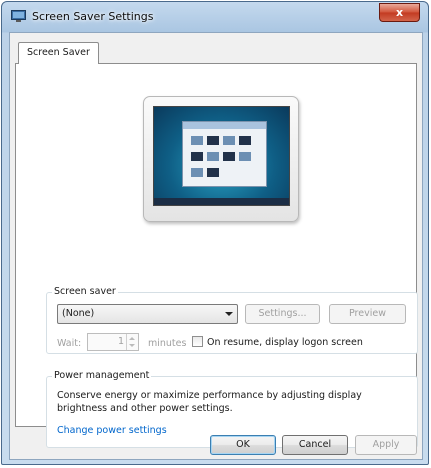 The image size is (431, 468). What do you see at coordinates (197, 341) in the screenshot?
I see `resume-logon-checkbox` at bounding box center [197, 341].